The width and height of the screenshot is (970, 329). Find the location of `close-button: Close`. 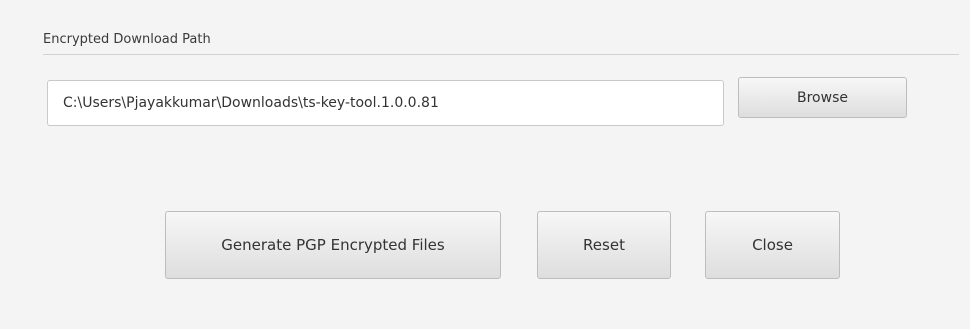

close-button: Close is located at coordinates (772, 245).